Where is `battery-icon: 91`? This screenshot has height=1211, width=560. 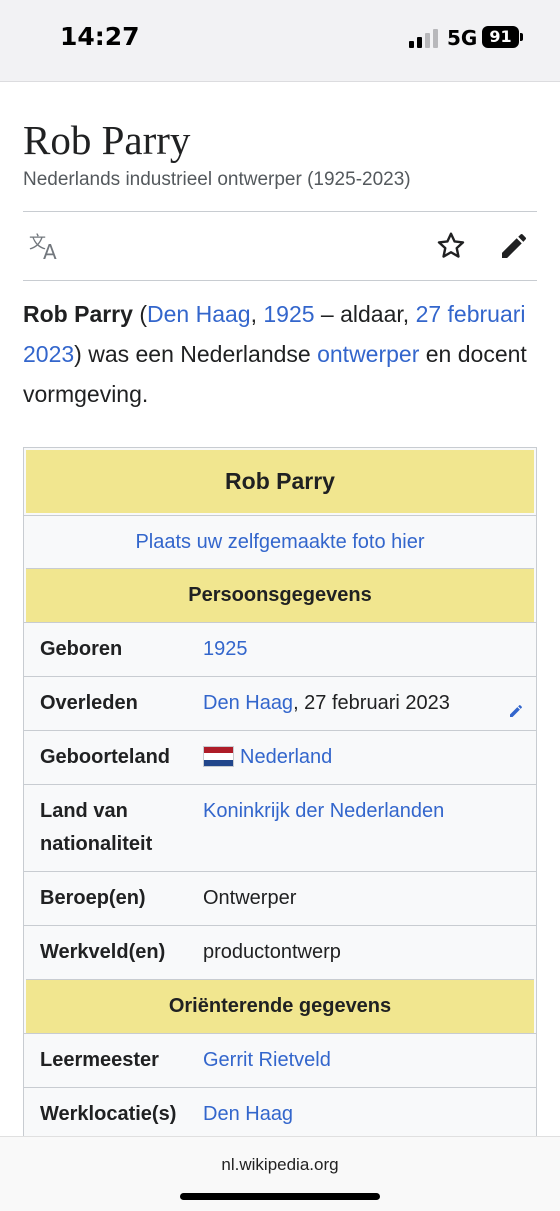
battery-icon: 91 is located at coordinates (500, 37).